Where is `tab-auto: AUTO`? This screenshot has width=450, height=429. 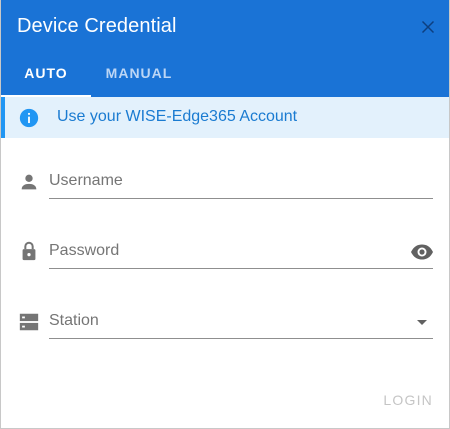 tab-auto: AUTO is located at coordinates (46, 73).